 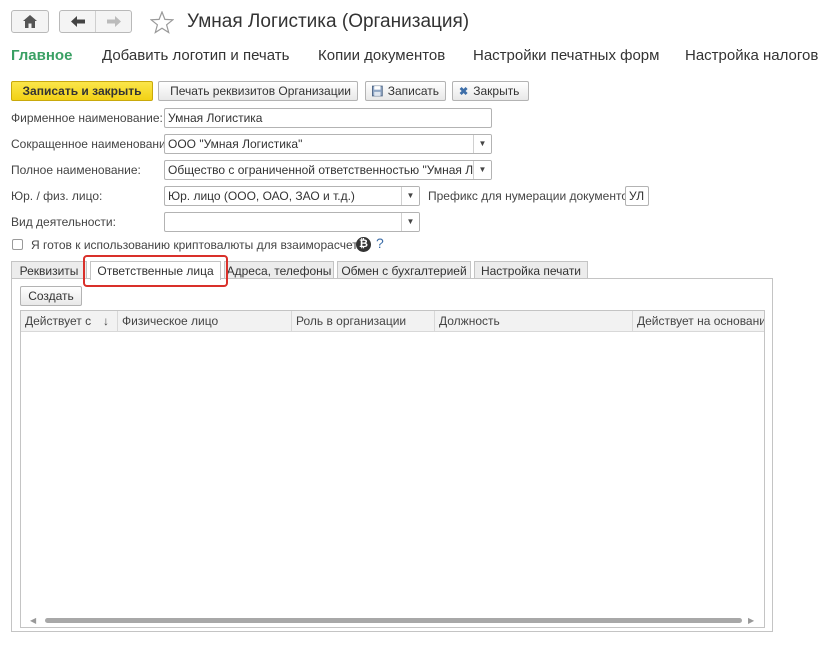 What do you see at coordinates (155, 271) in the screenshot?
I see `tab-highlight-frame` at bounding box center [155, 271].